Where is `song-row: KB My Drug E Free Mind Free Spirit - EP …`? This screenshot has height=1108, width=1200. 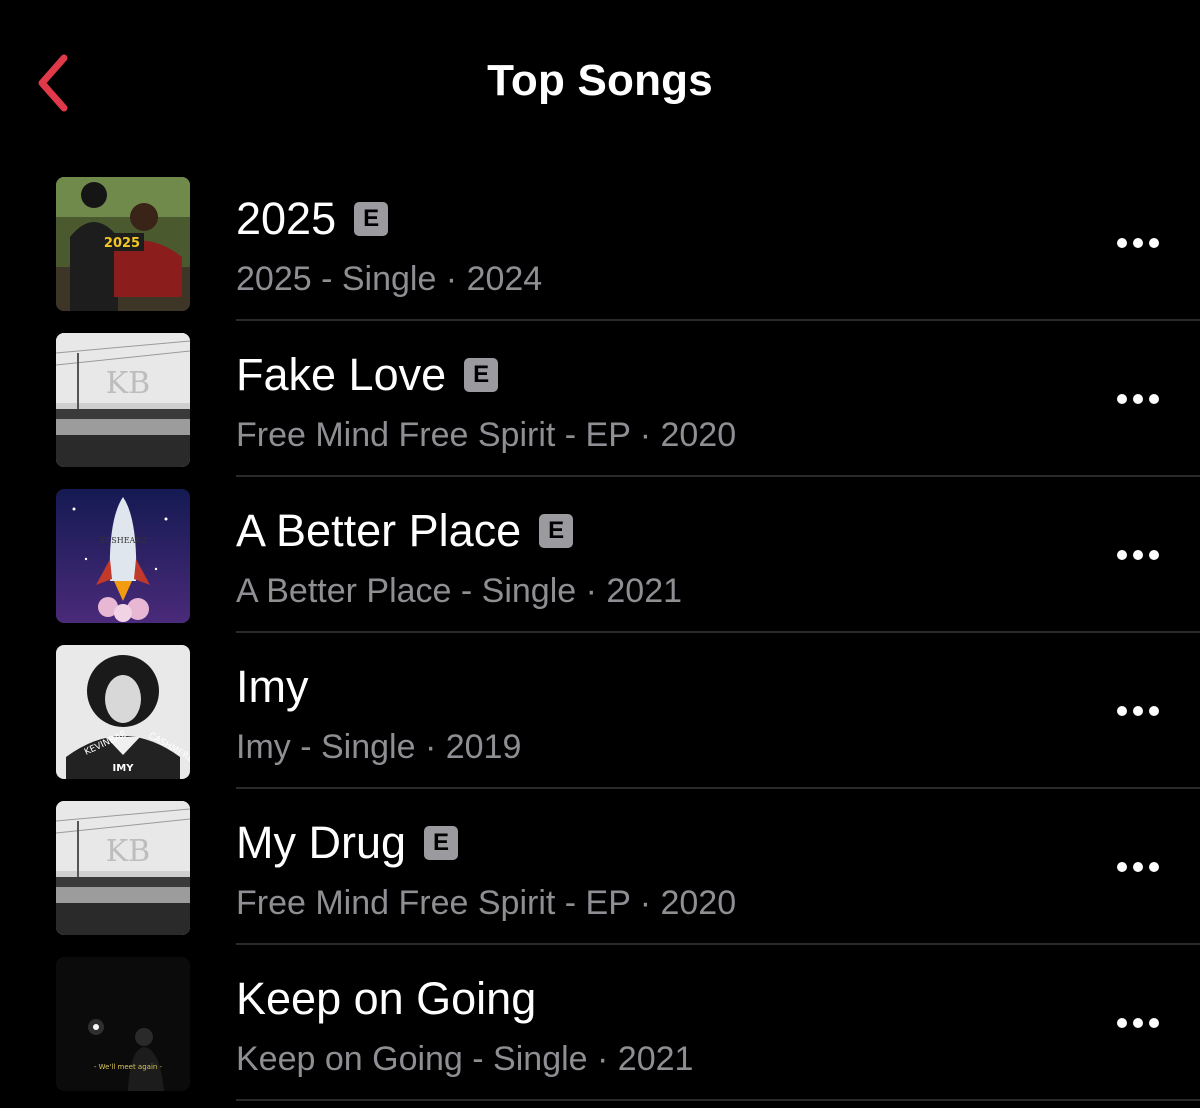
song-row: KB My Drug E Free Mind Free Spirit - EP … is located at coordinates (600, 867).